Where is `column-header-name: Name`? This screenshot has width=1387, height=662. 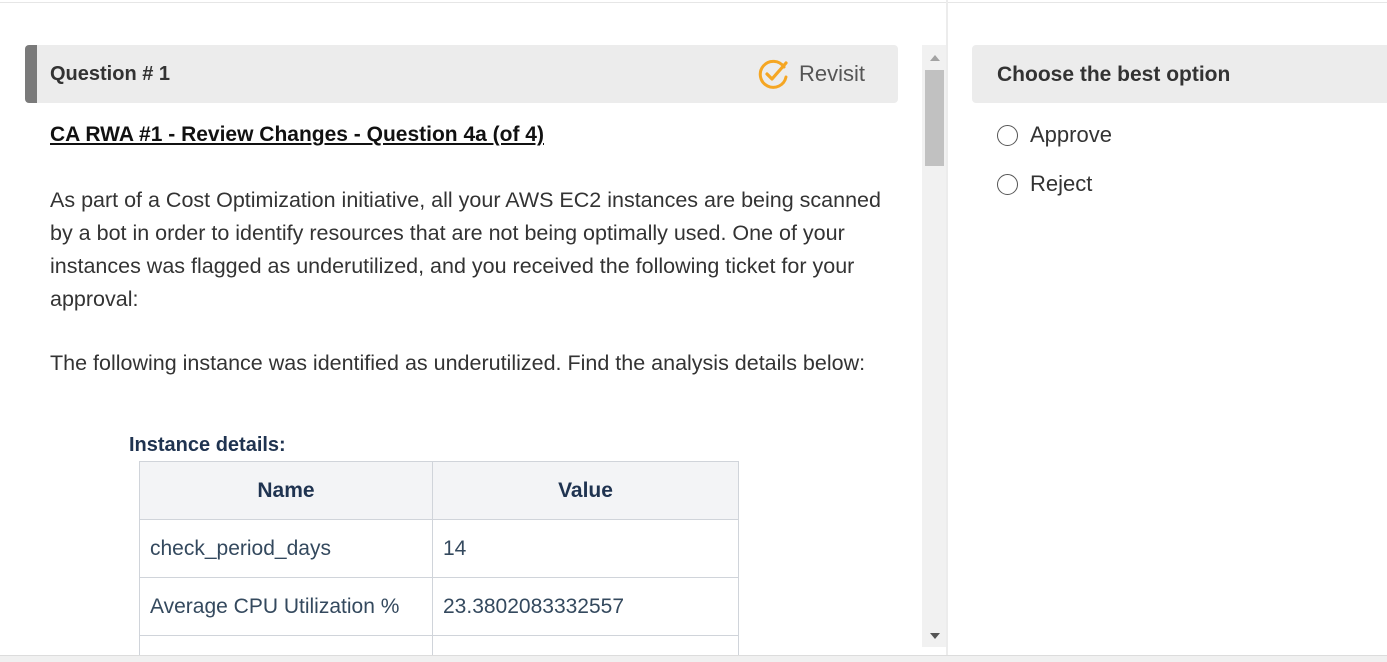
column-header-name: Name is located at coordinates (286, 490).